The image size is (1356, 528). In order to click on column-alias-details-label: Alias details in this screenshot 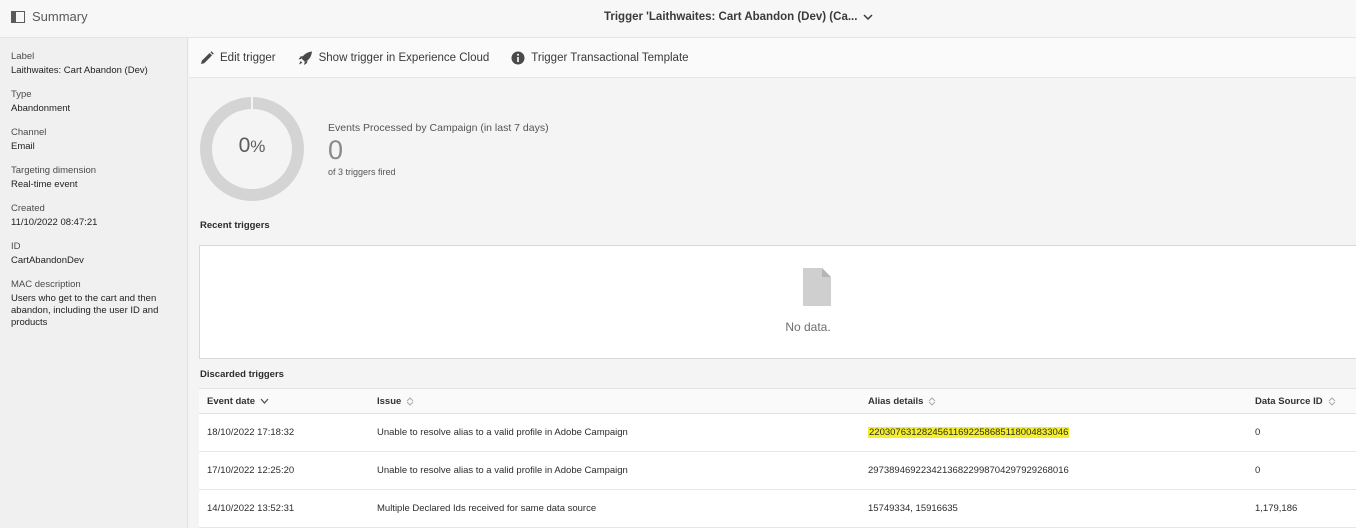, I will do `click(896, 401)`.